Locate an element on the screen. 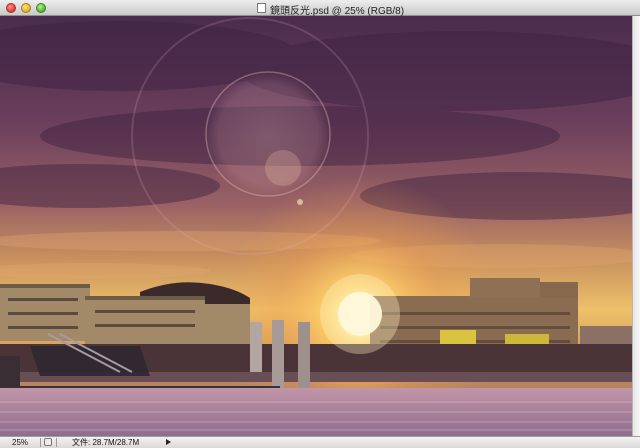 The width and height of the screenshot is (640, 448). close-button is located at coordinates (11, 8).